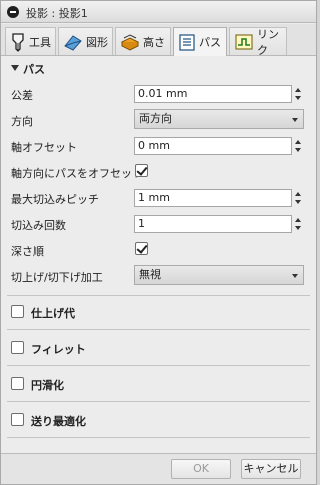 The image size is (320, 485). I want to click on tab-linking: リンク, so click(258, 42).